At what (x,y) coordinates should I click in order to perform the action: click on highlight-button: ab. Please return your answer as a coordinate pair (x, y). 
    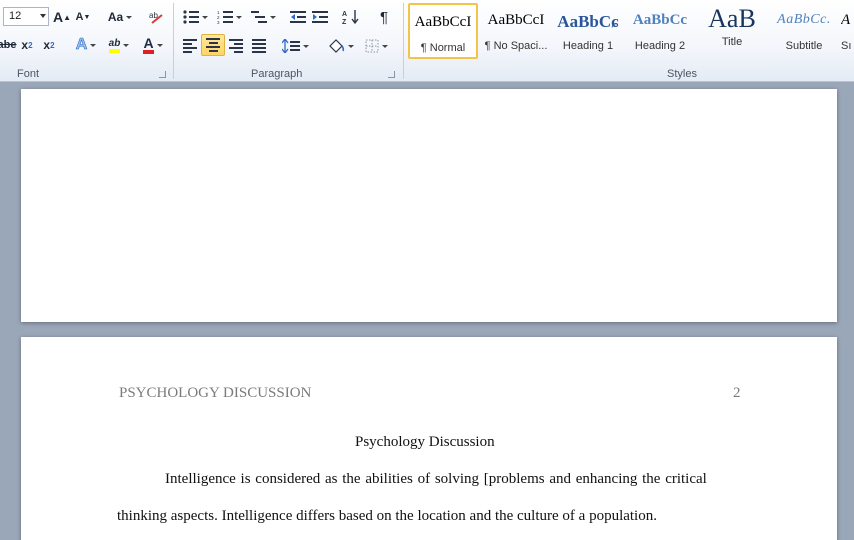
    Looking at the image, I should click on (119, 45).